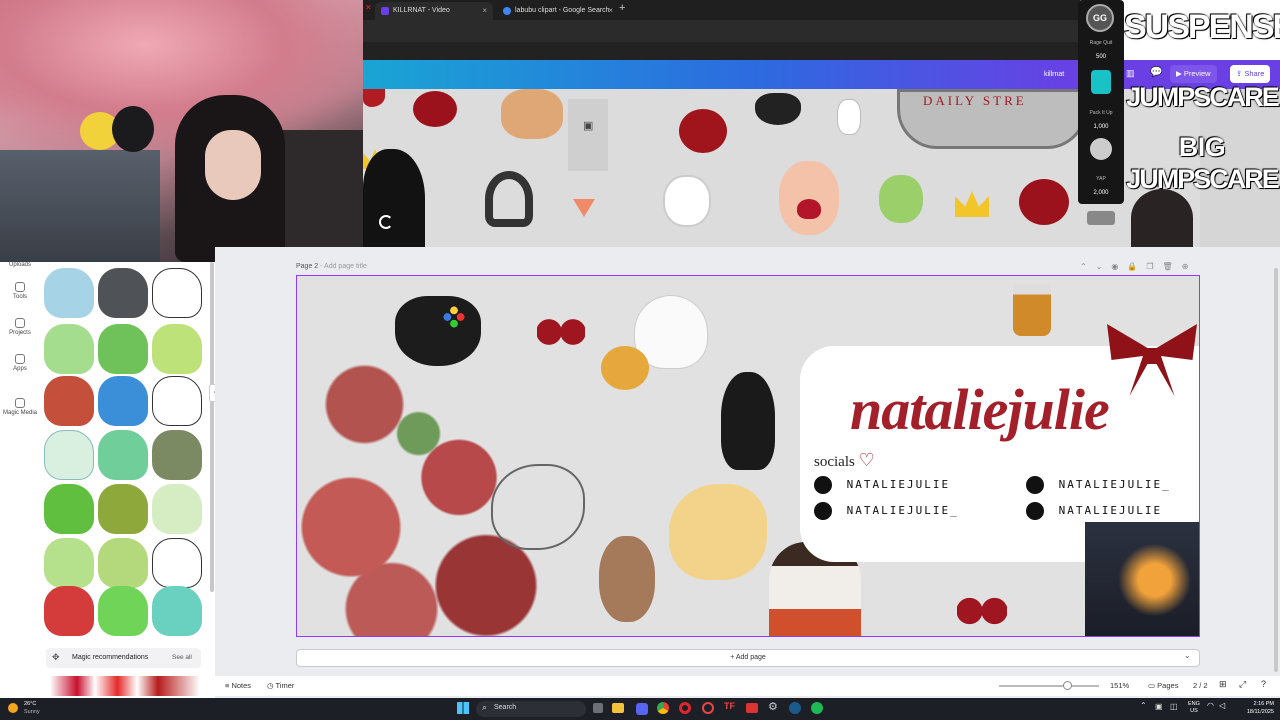 Image resolution: width=1280 pixels, height=720 pixels. Describe the element at coordinates (849, 117) in the screenshot. I see `hand-sticker` at that location.